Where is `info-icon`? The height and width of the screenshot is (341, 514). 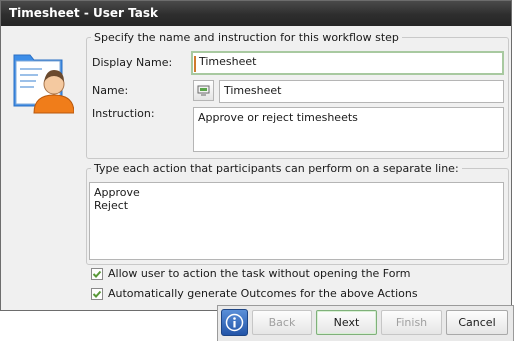 info-icon is located at coordinates (234, 322).